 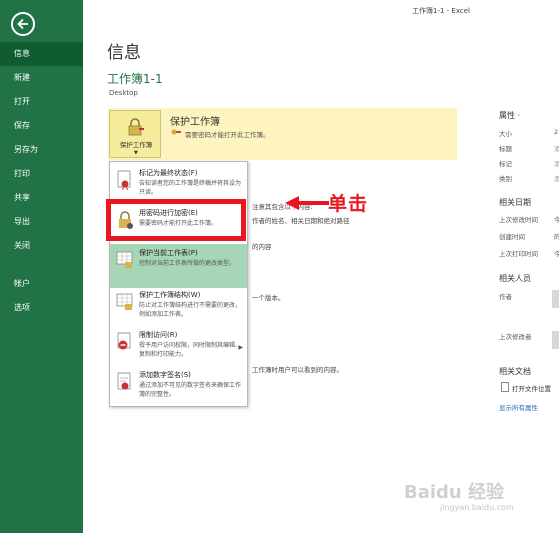 What do you see at coordinates (136, 127) in the screenshot?
I see `lock-key-icon` at bounding box center [136, 127].